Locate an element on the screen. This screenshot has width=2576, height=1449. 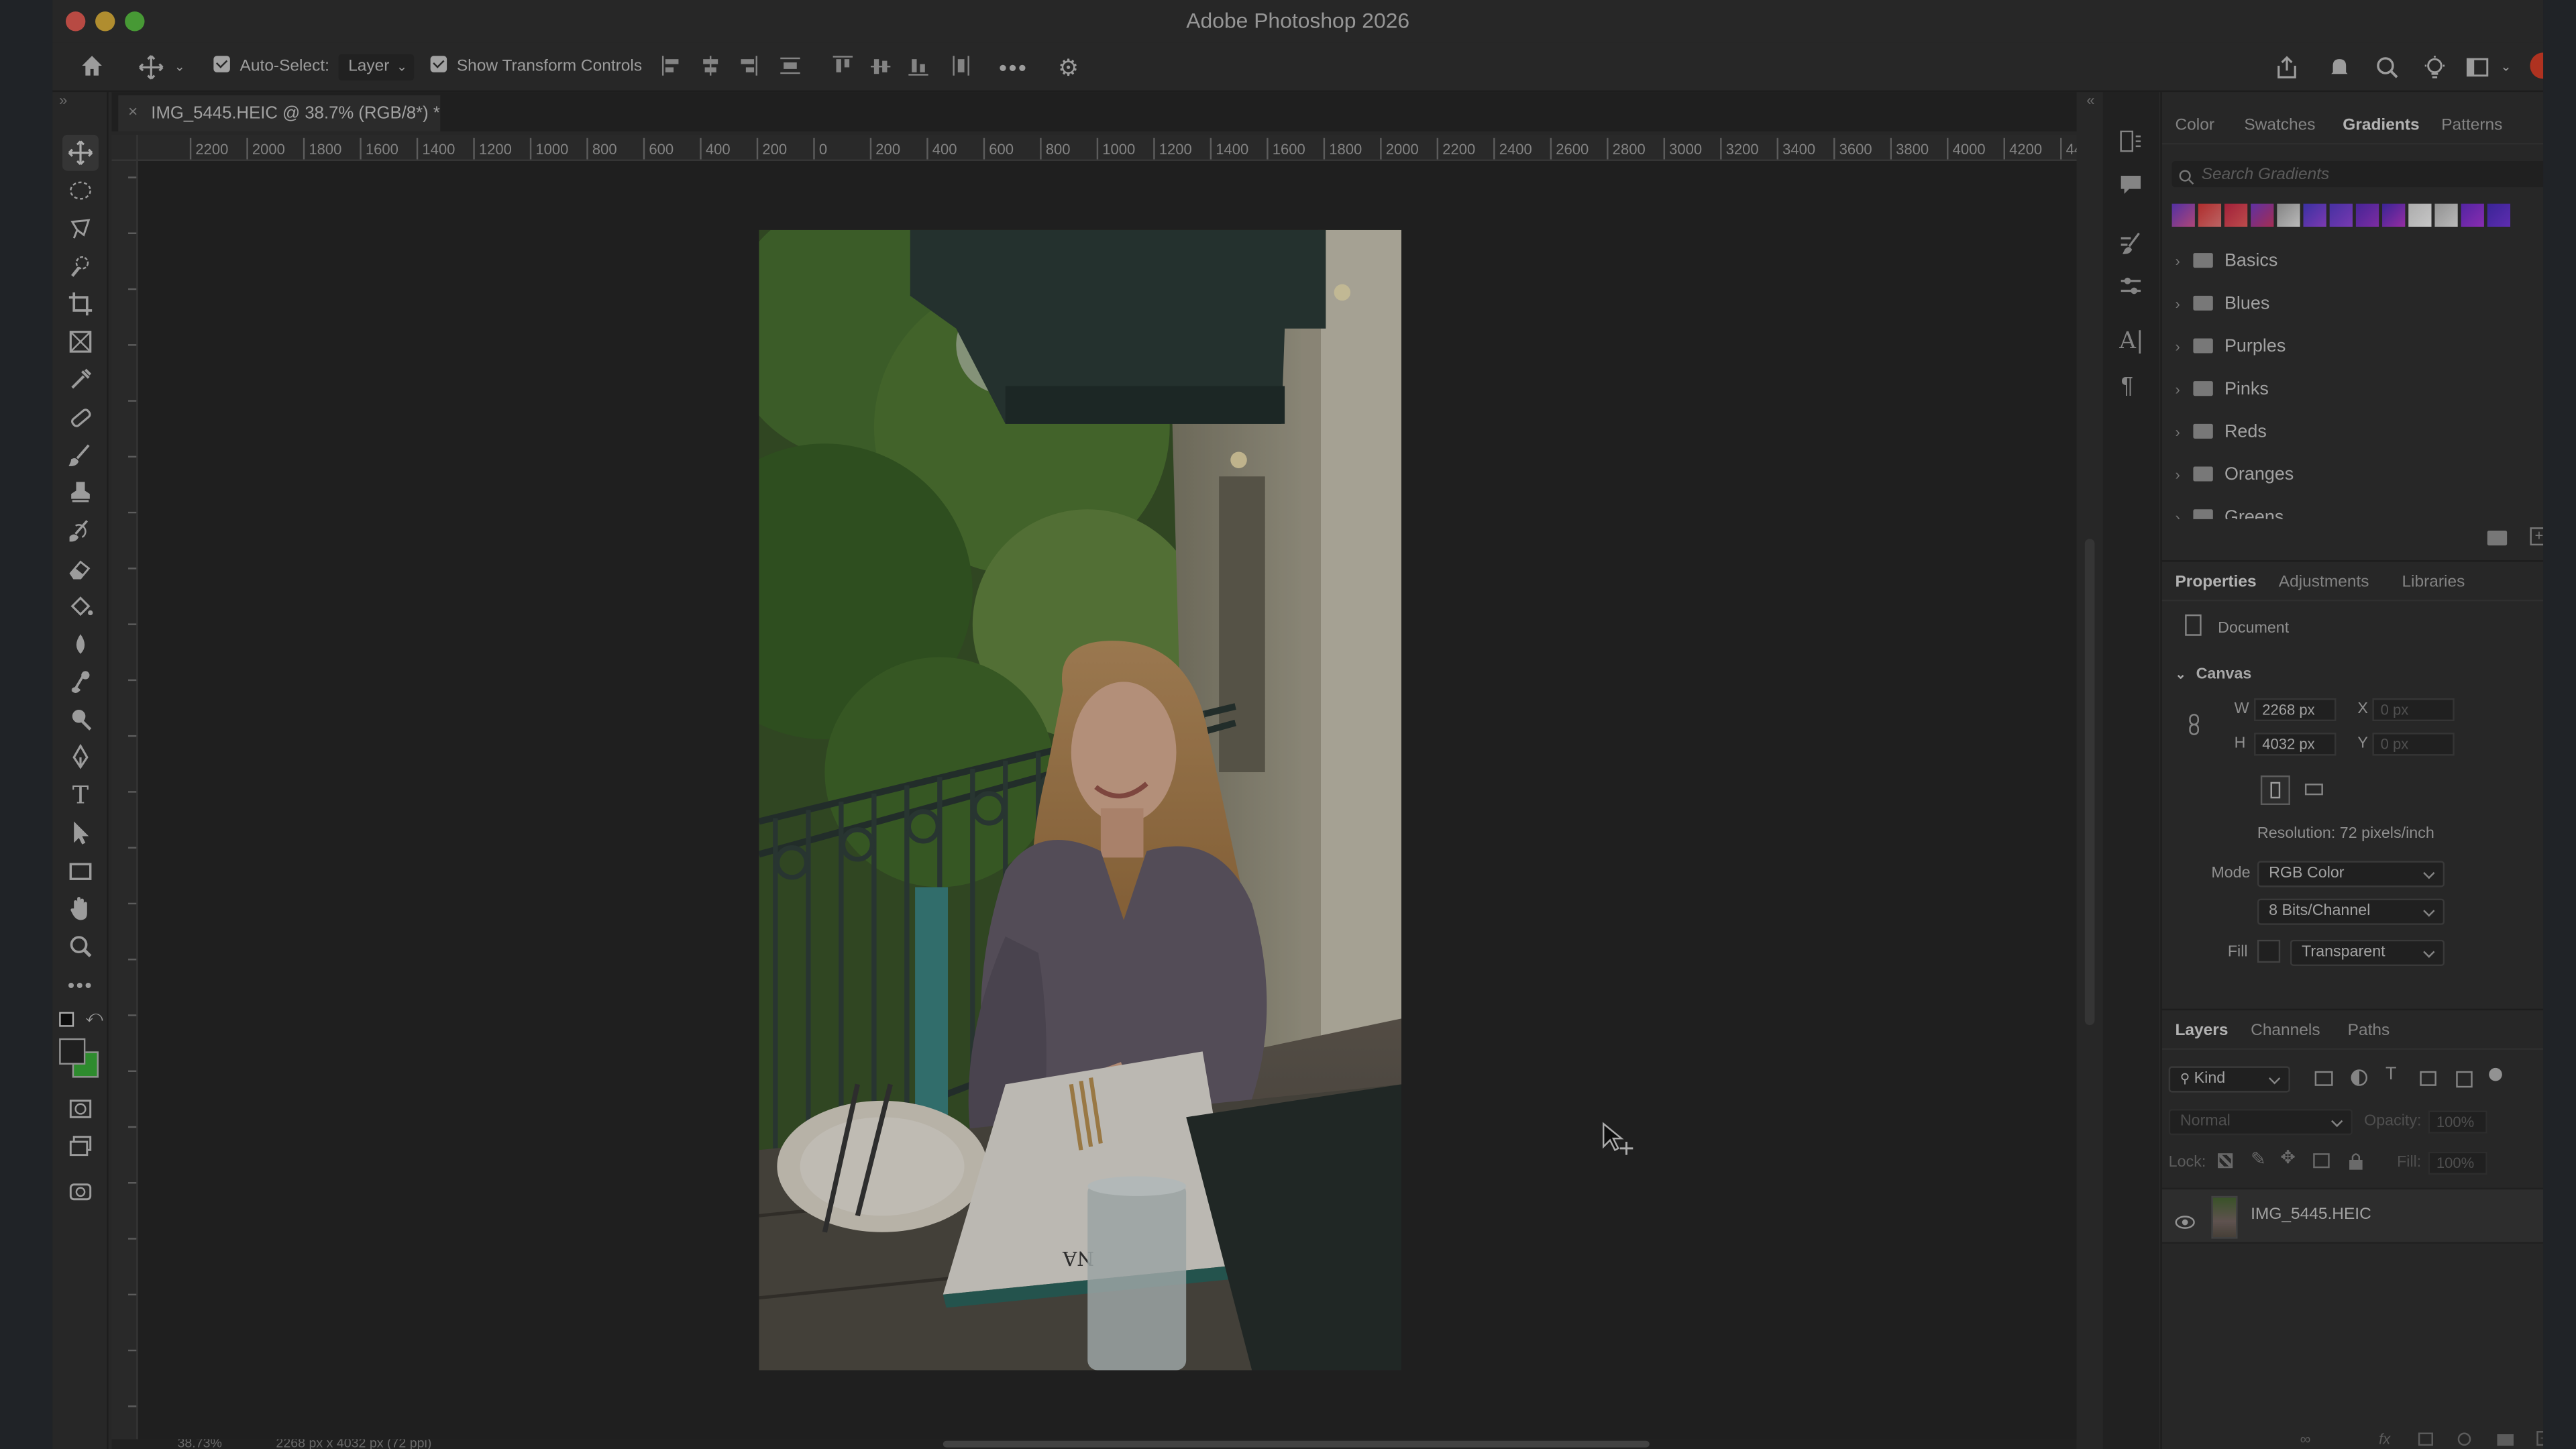
folder-reds: › Reds is located at coordinates (2352, 432).